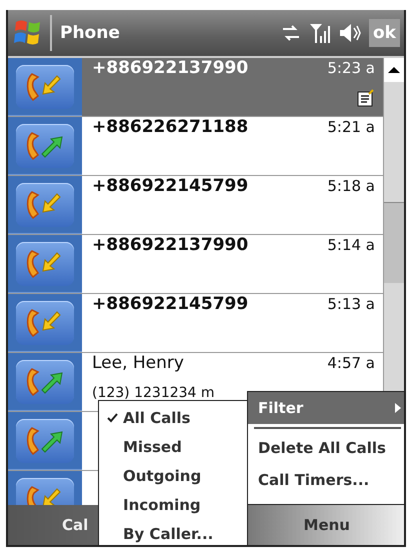  I want to click on filter-option: Missed, so click(173, 446).